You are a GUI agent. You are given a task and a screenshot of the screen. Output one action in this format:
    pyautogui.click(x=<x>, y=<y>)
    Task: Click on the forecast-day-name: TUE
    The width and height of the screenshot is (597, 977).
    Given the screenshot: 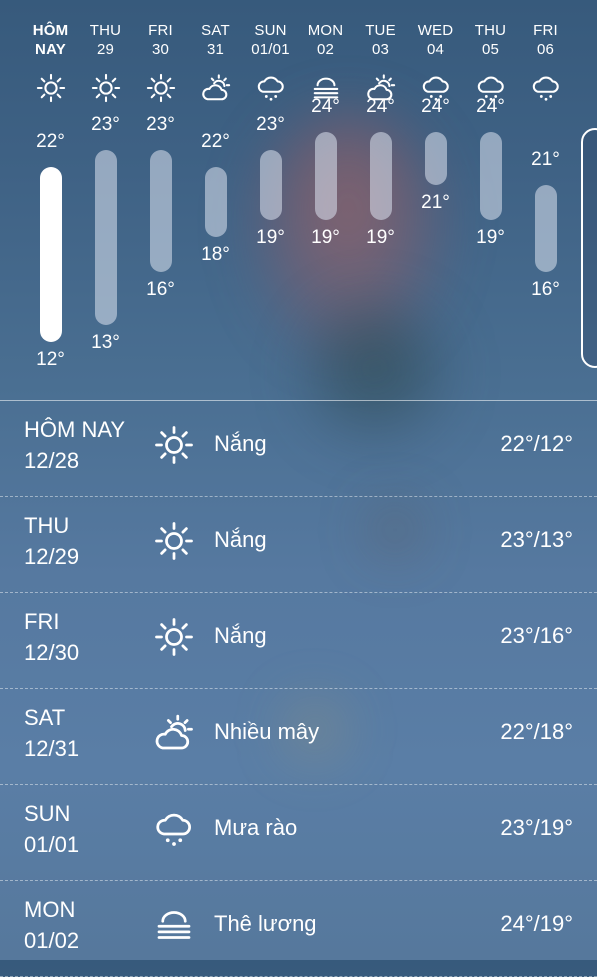 What is the action you would take?
    pyautogui.click(x=380, y=30)
    